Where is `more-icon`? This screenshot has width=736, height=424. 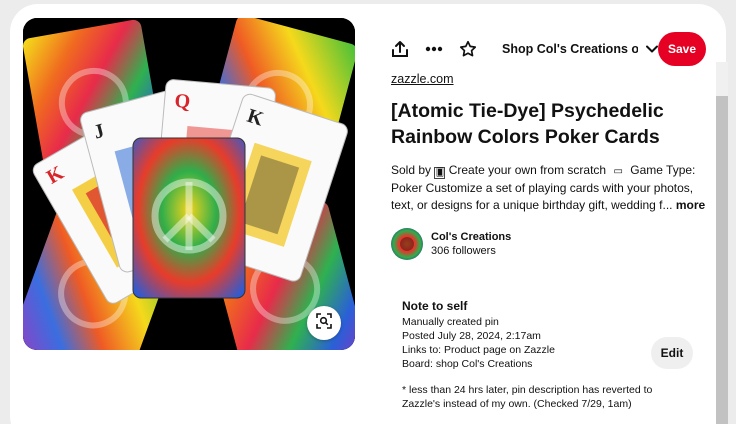
more-icon is located at coordinates (434, 49).